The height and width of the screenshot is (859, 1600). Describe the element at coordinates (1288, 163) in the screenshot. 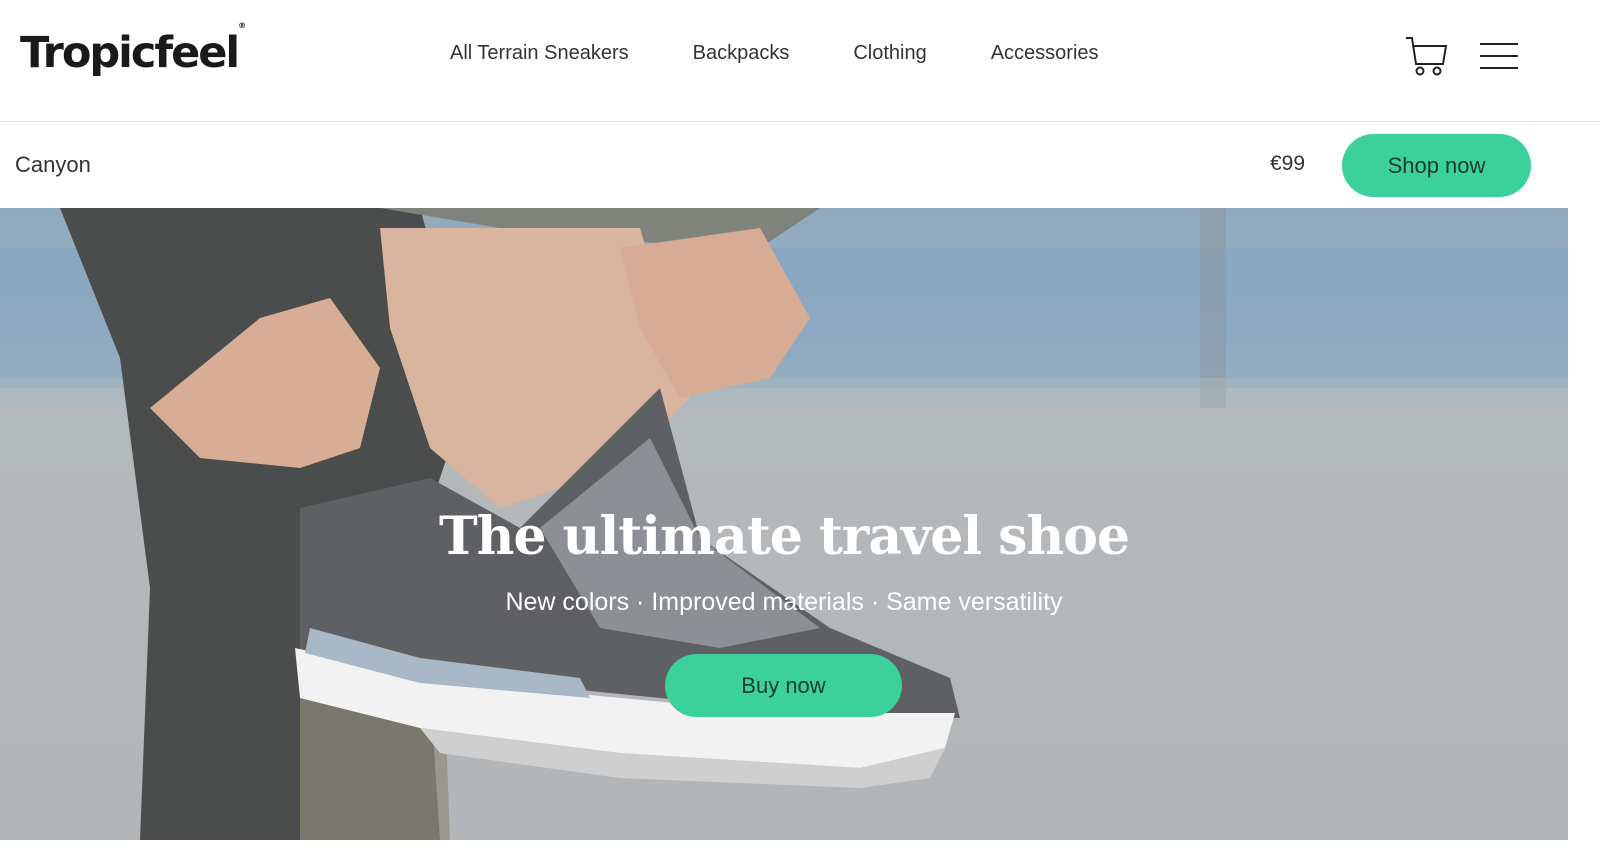

I see `product-price: €99` at that location.